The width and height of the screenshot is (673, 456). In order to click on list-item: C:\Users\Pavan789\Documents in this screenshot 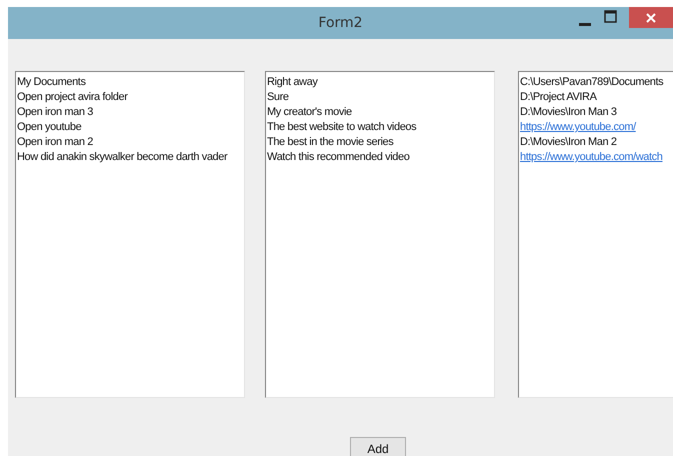, I will do `click(596, 82)`.